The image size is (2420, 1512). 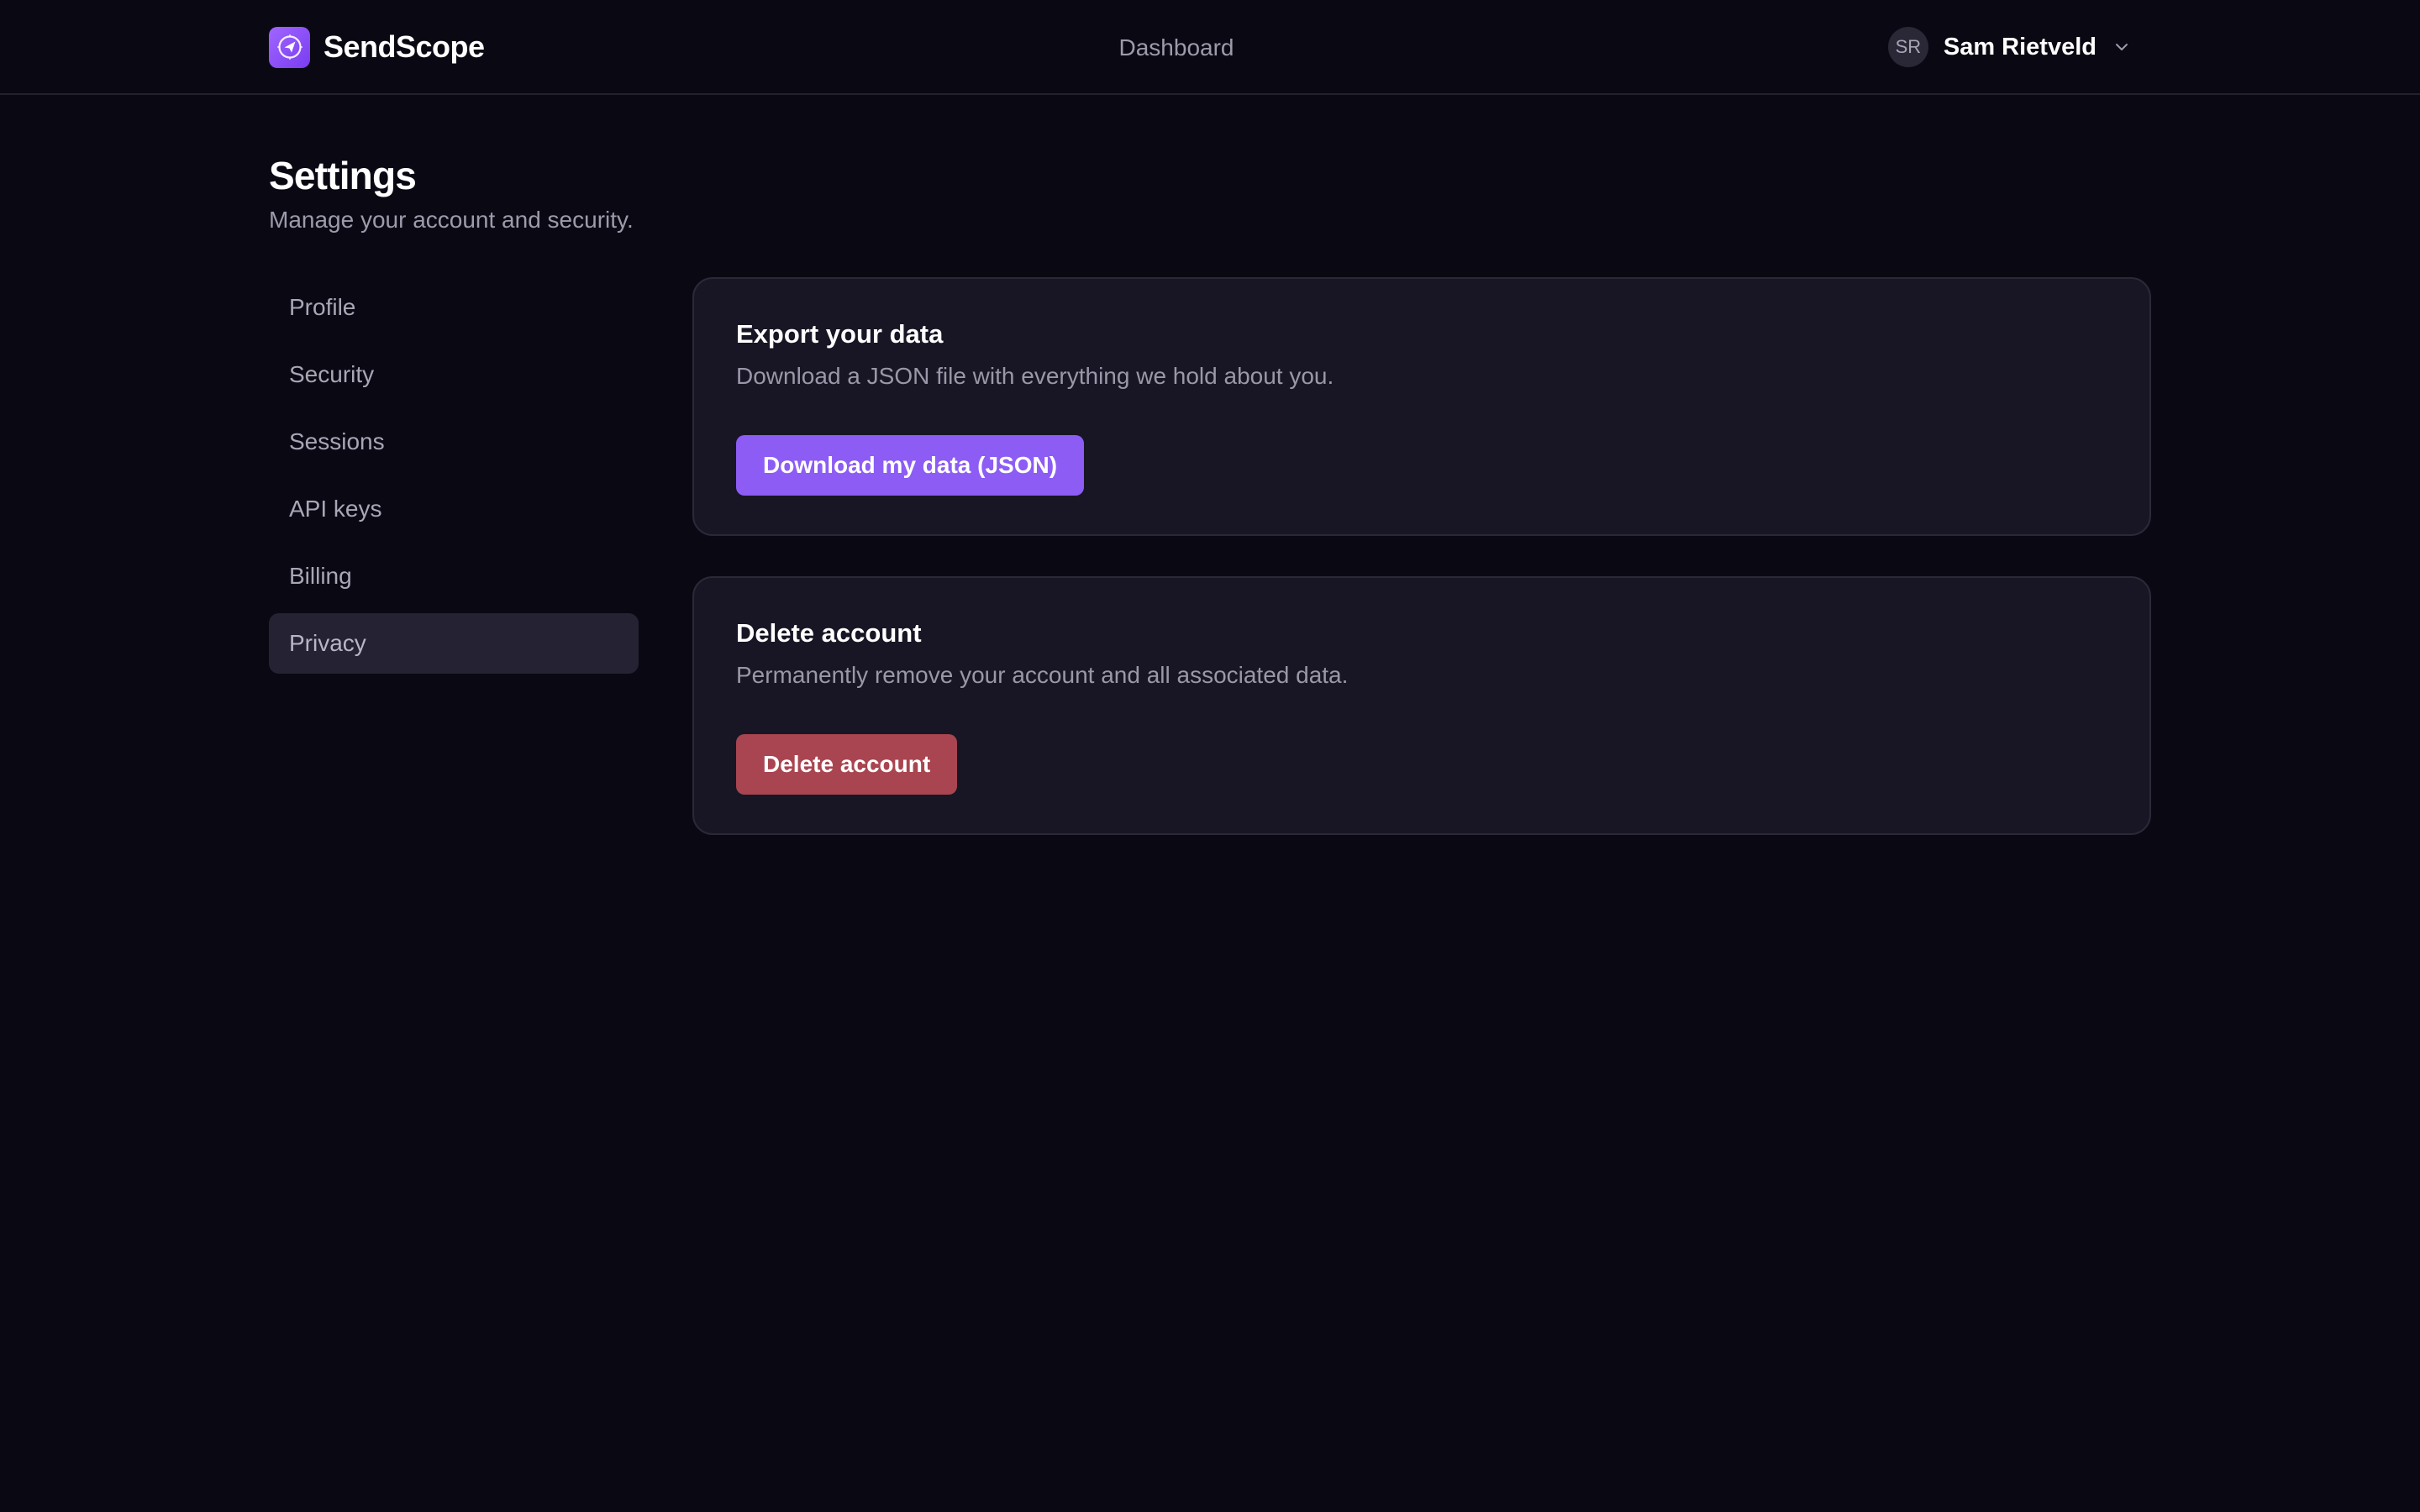 What do you see at coordinates (840, 334) in the screenshot?
I see `export-card-title: Export your data` at bounding box center [840, 334].